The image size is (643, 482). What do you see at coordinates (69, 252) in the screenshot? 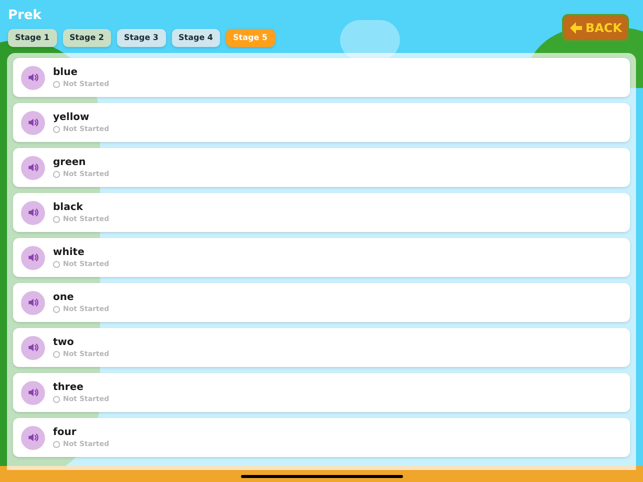
I see `word-label: white` at bounding box center [69, 252].